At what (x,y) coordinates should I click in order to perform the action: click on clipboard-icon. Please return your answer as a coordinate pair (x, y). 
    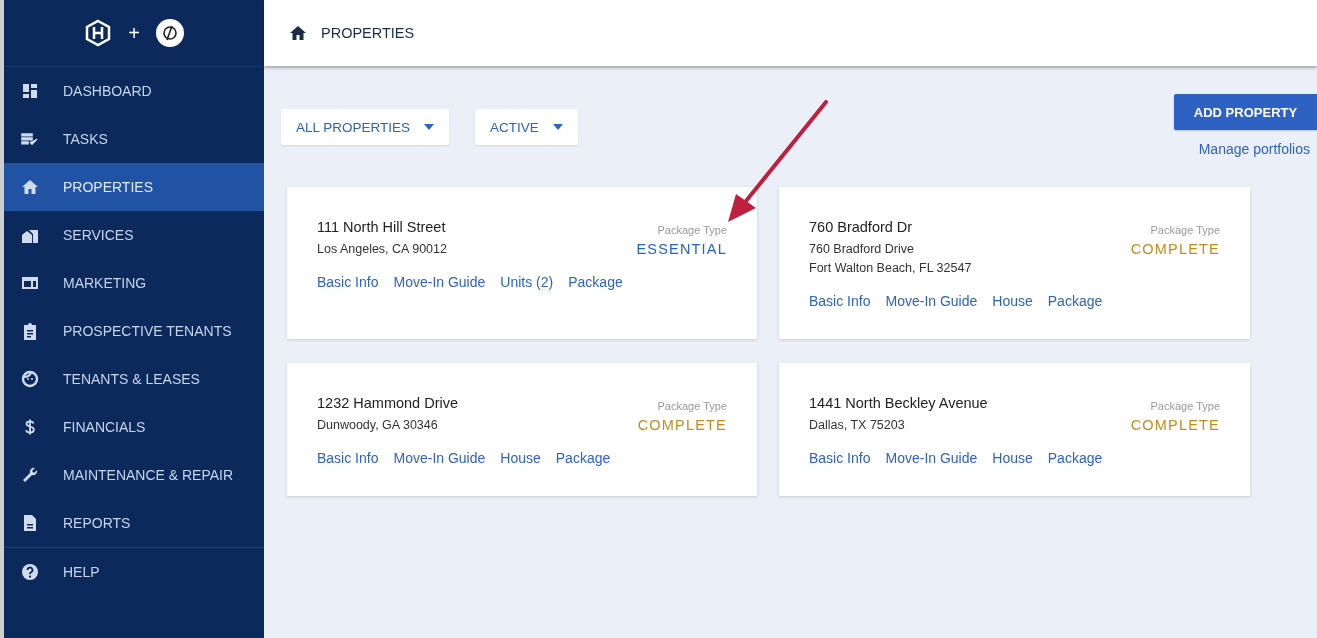
    Looking at the image, I should click on (30, 331).